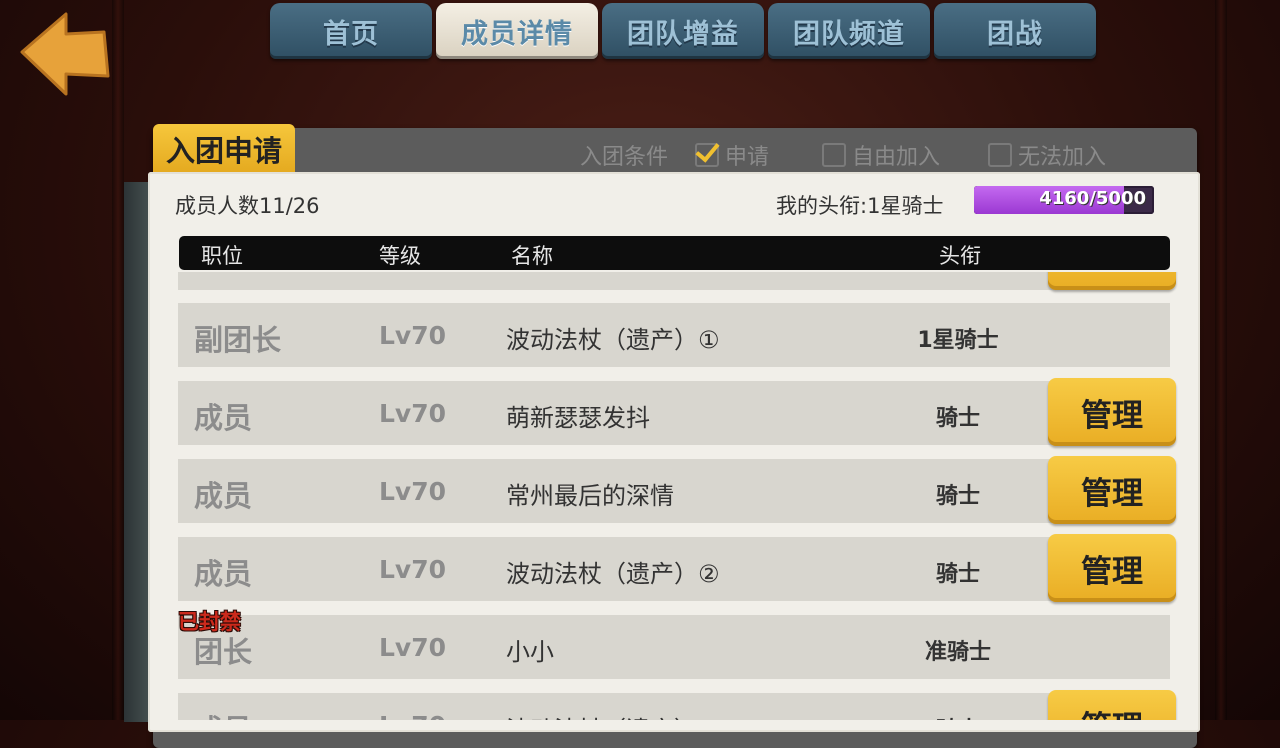  I want to click on table-row: 成员 Lv70 常州最后的深情 骑士, so click(674, 491).